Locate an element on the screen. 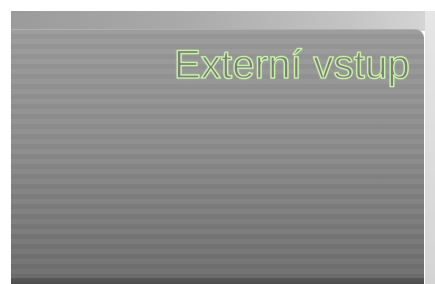  top-strip is located at coordinates (223, 21).